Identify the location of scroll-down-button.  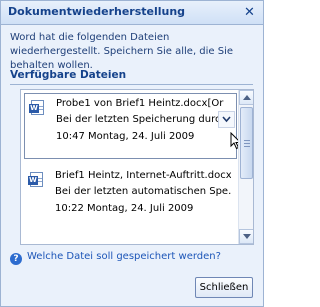
(246, 236).